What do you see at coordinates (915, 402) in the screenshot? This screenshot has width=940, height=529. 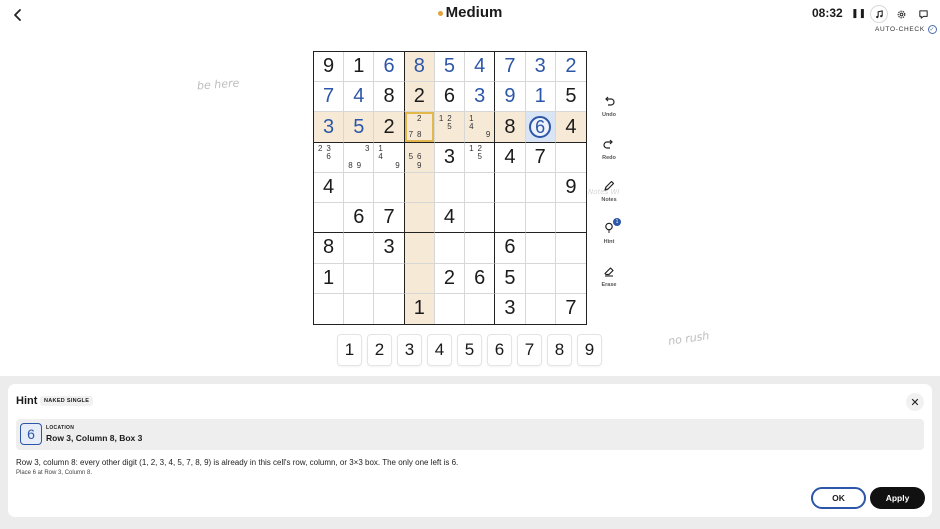 I see `close-icon: ✕` at bounding box center [915, 402].